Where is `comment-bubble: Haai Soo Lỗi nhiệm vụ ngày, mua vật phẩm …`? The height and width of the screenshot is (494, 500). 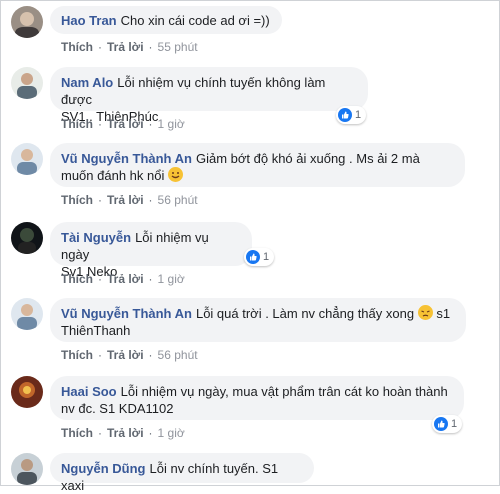
comment-bubble: Haai Soo Lỗi nhiệm vụ ngày, mua vật phẩm … is located at coordinates (257, 398).